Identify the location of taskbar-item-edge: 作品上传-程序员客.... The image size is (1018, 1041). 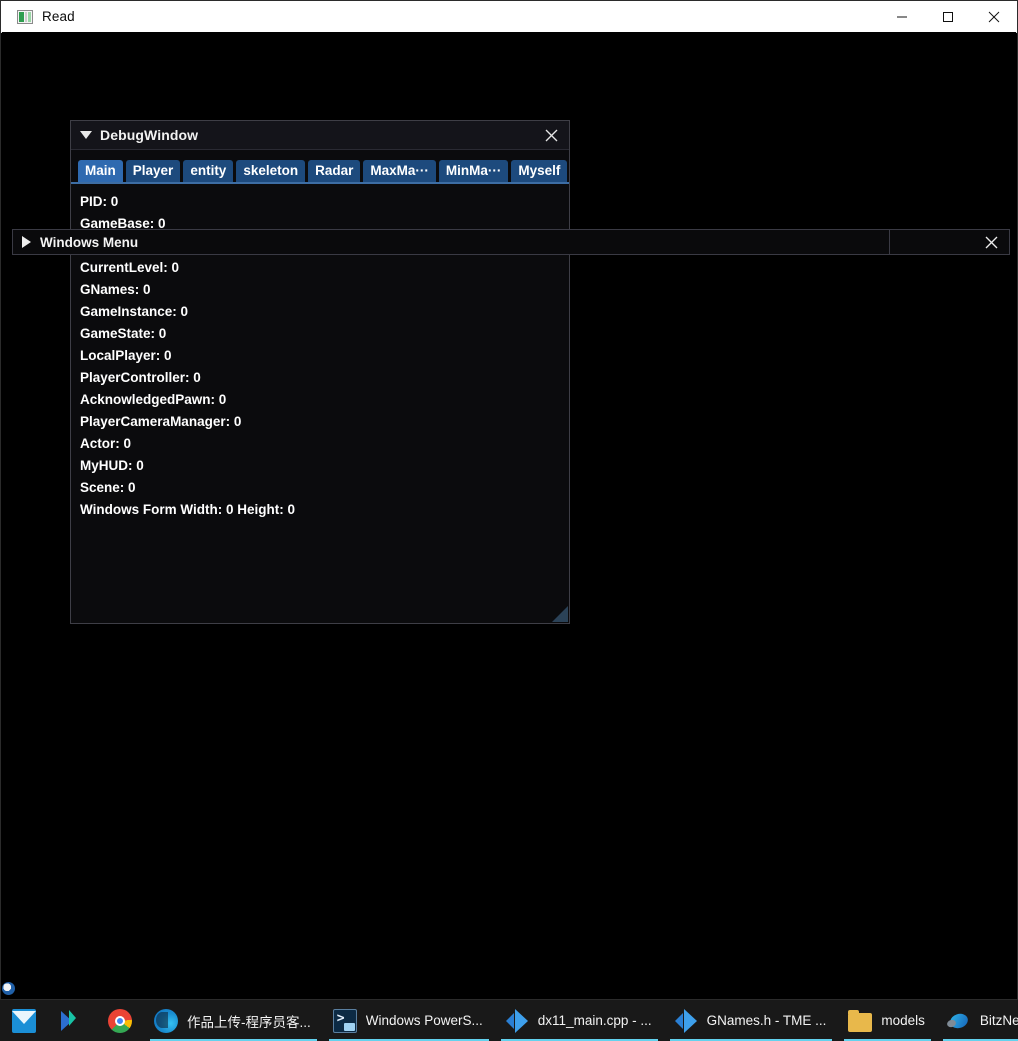
(233, 1020).